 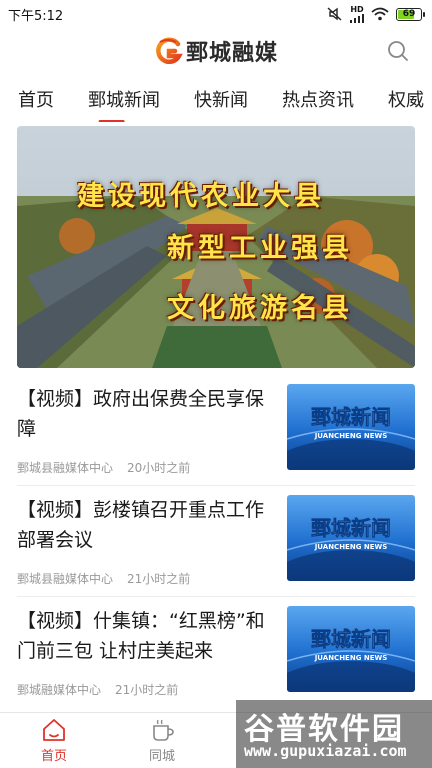 What do you see at coordinates (59, 690) in the screenshot?
I see `news-source: 鄄城融媒体中心` at bounding box center [59, 690].